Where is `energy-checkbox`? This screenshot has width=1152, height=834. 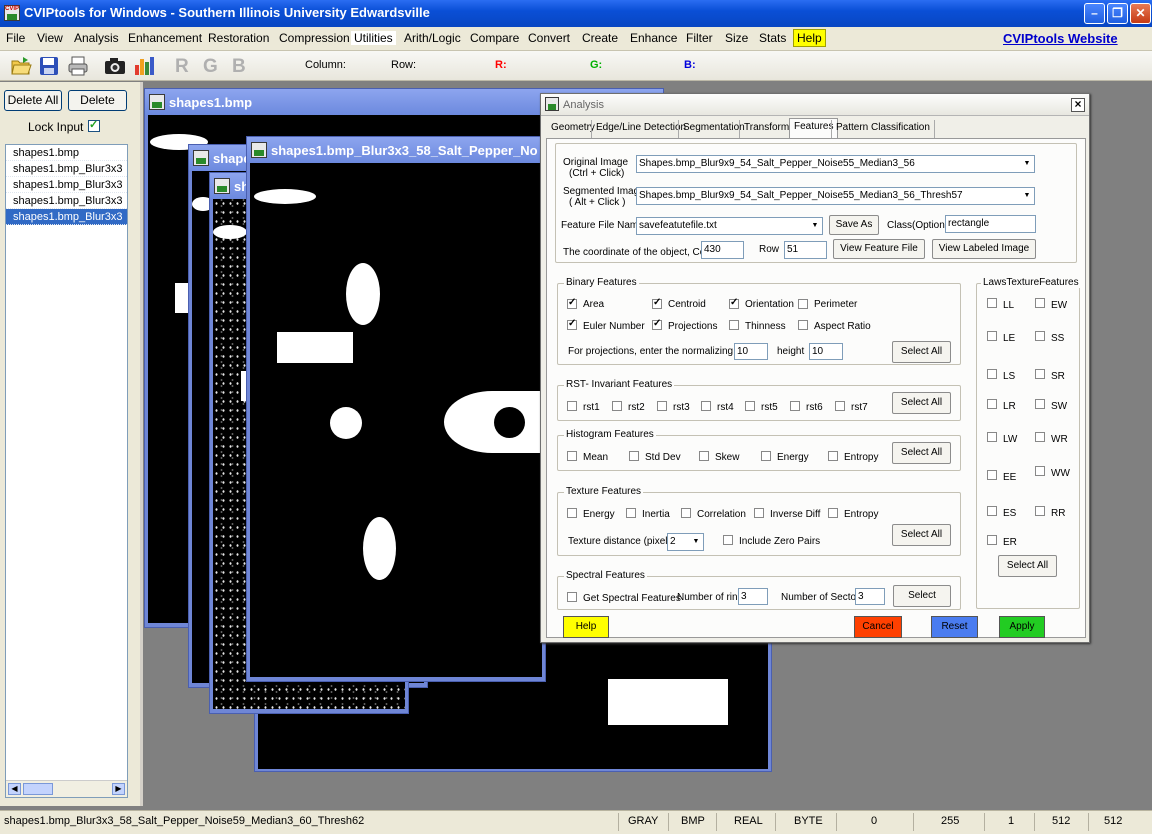
energy-checkbox is located at coordinates (766, 456).